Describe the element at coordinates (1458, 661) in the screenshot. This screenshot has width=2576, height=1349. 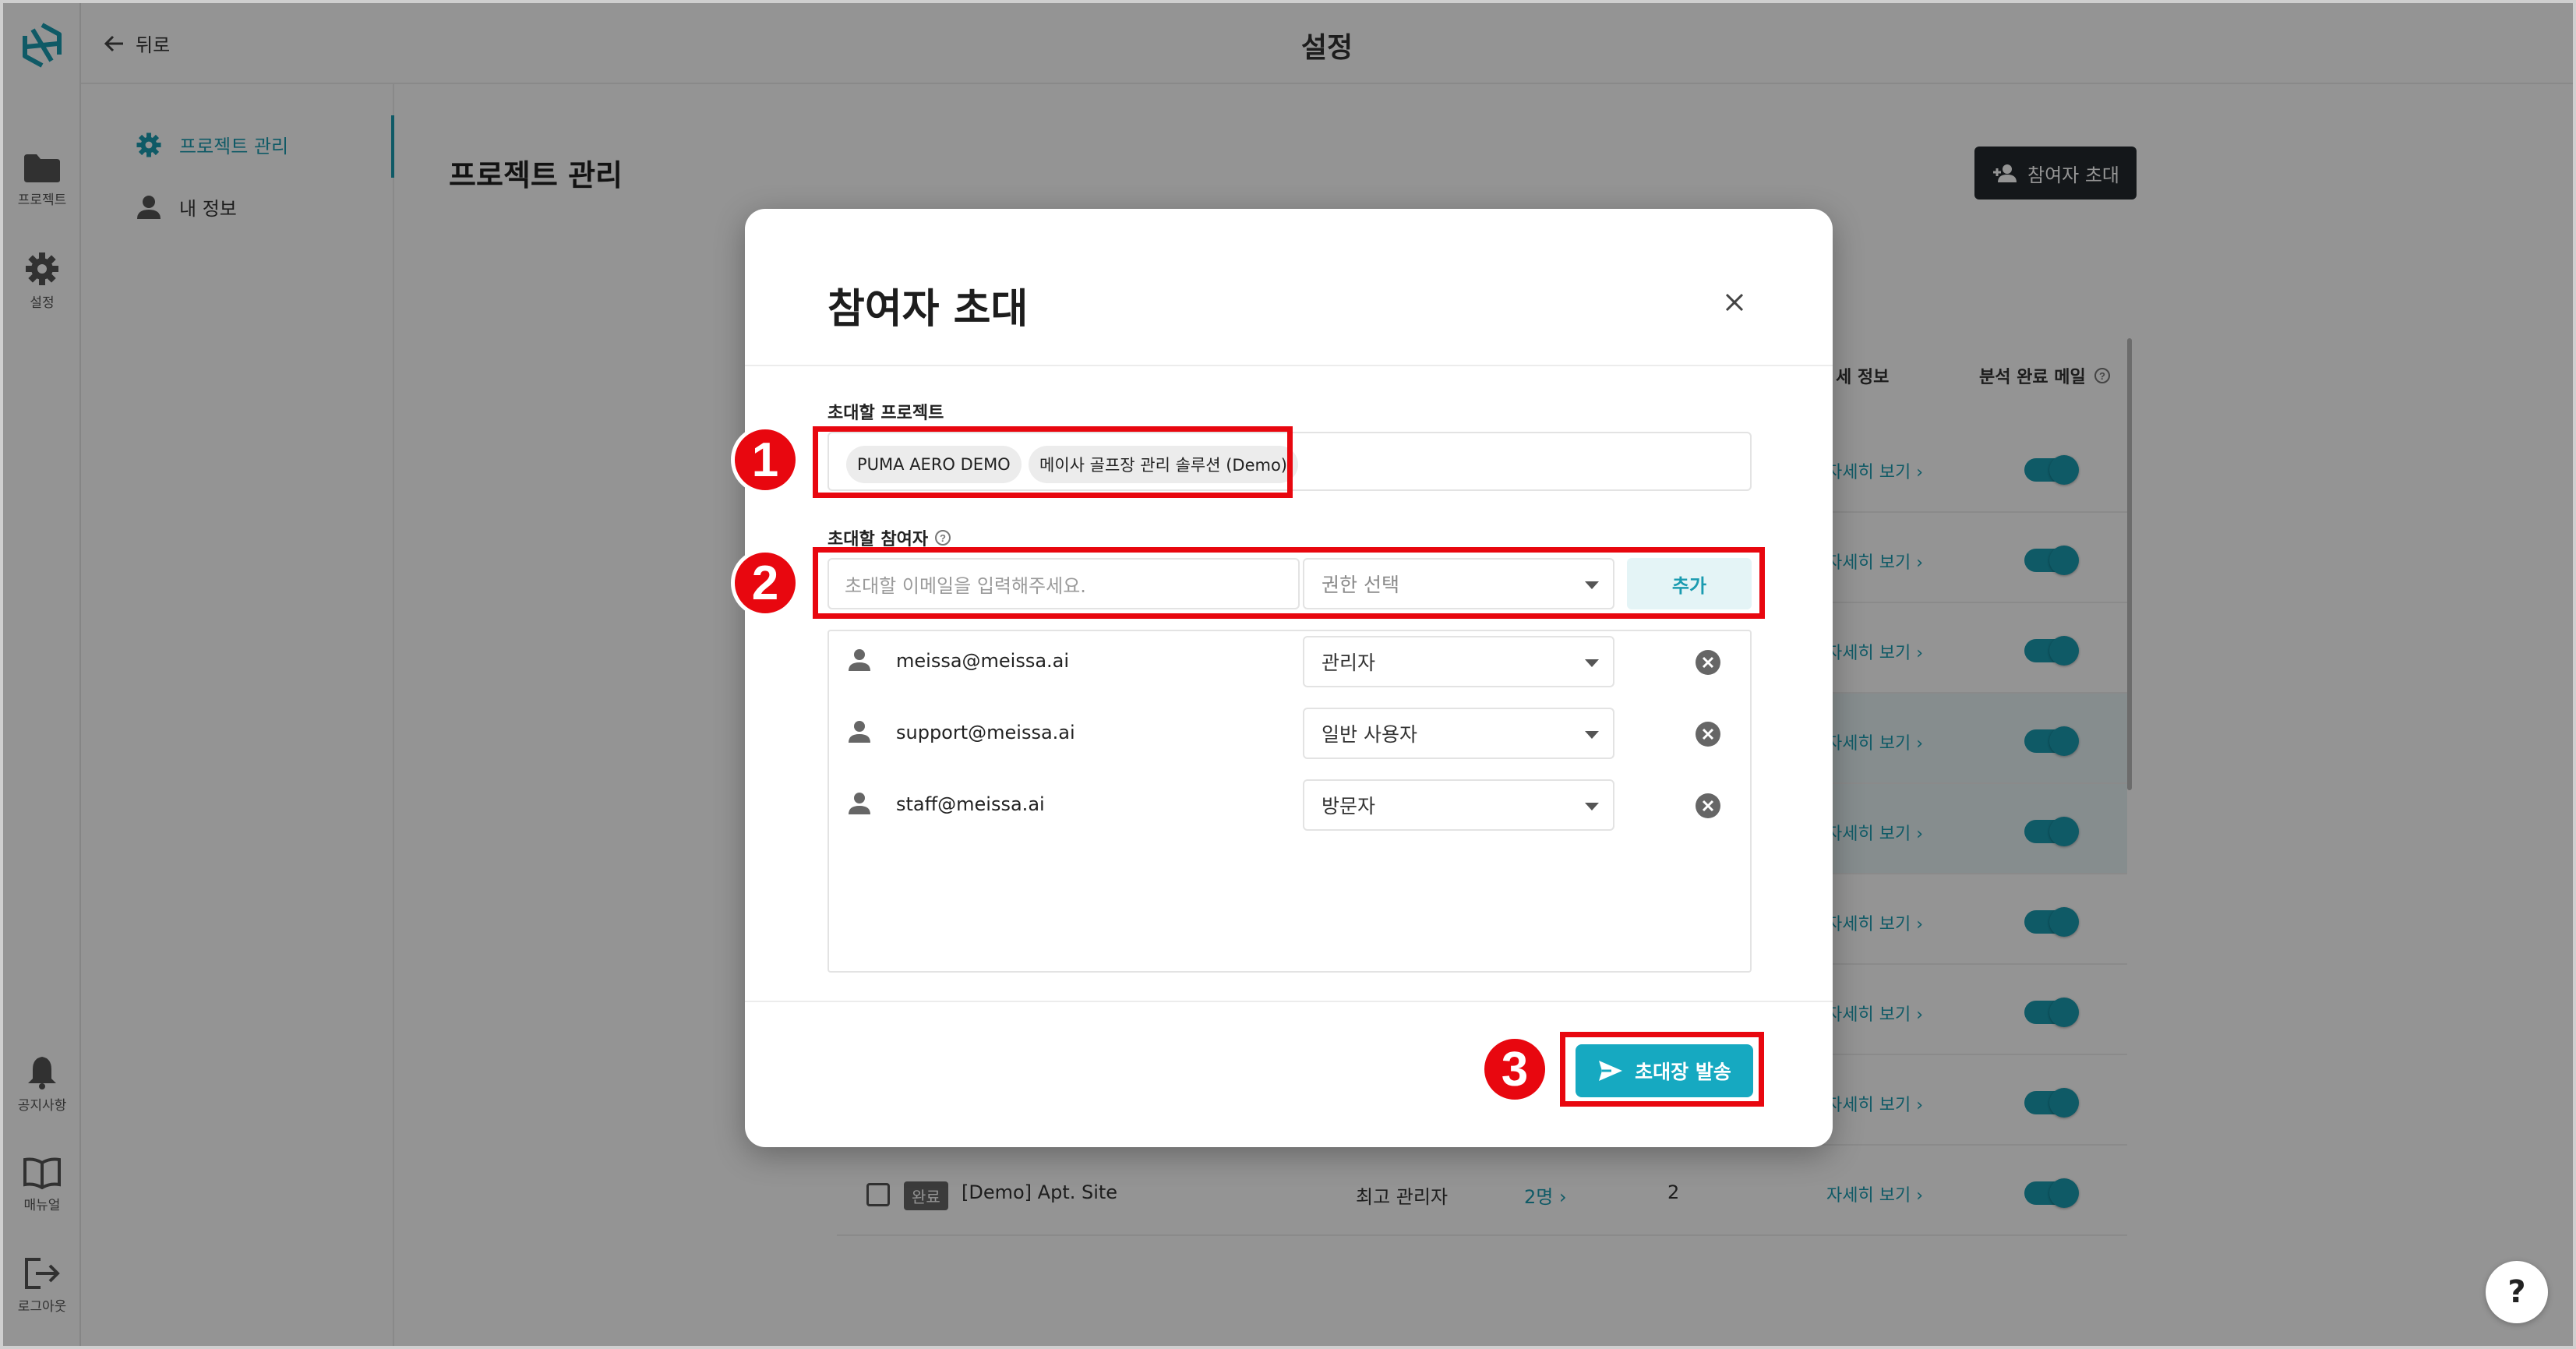
I see `participant-role-select: 관리자` at that location.